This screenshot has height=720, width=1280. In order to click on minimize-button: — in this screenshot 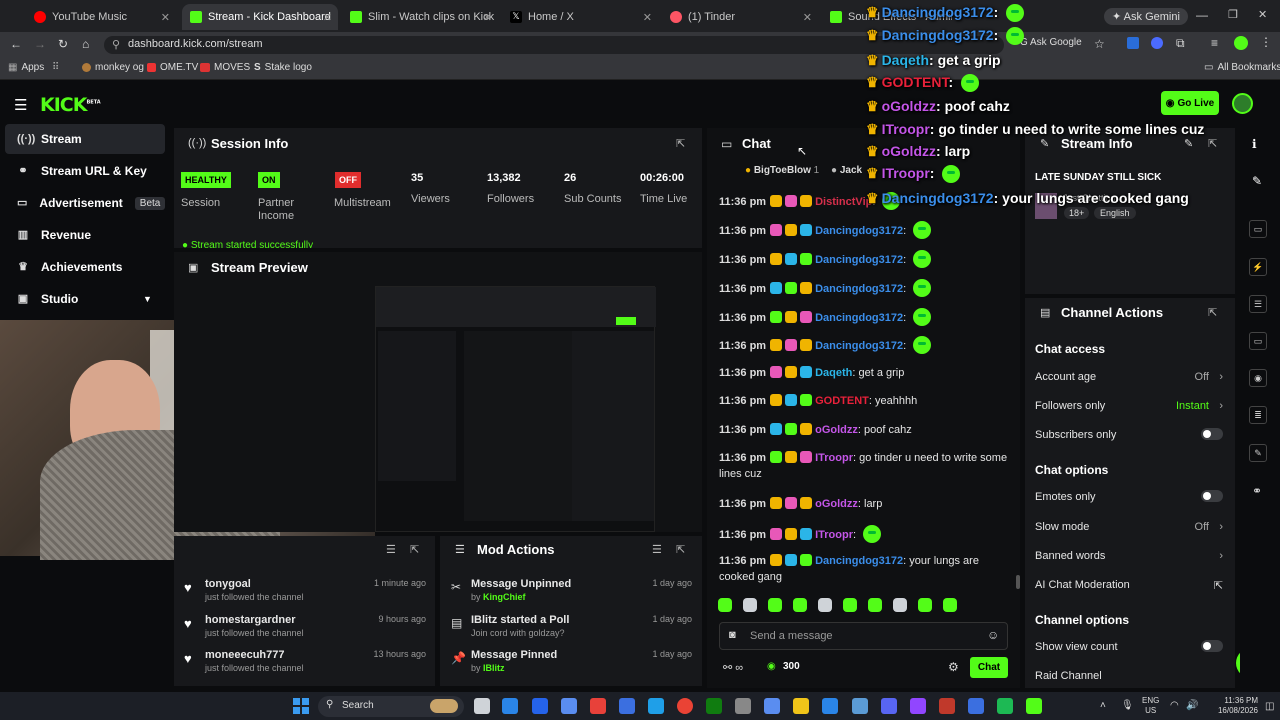, I will do `click(1202, 15)`.